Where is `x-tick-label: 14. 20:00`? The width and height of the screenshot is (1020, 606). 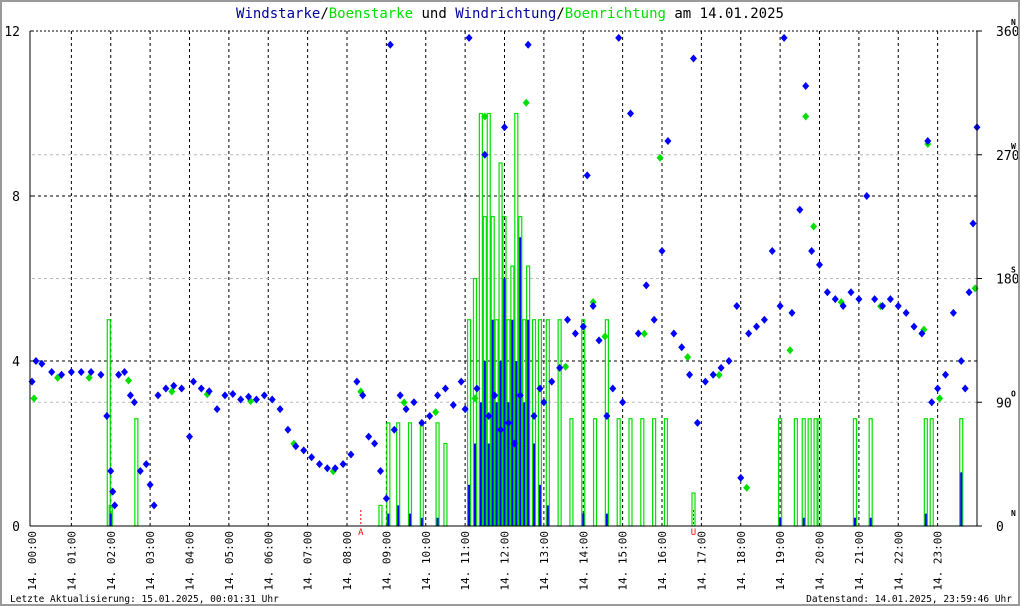
x-tick-label: 14. 20:00 is located at coordinates (820, 561).